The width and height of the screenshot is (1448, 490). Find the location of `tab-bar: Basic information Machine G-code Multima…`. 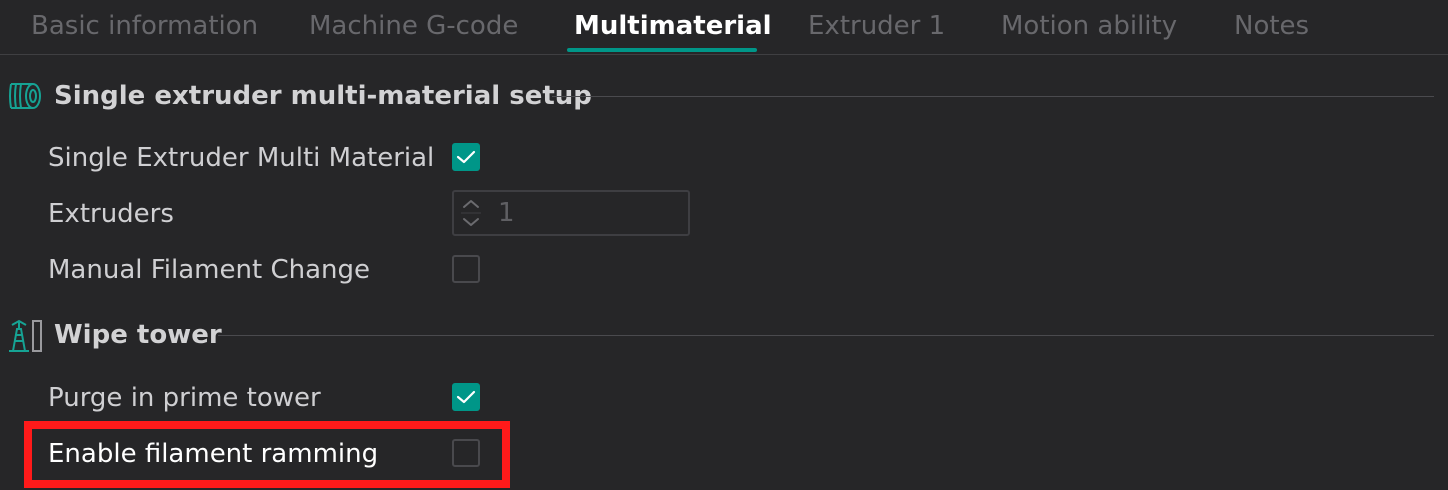

tab-bar: Basic information Machine G-code Multima… is located at coordinates (724, 27).